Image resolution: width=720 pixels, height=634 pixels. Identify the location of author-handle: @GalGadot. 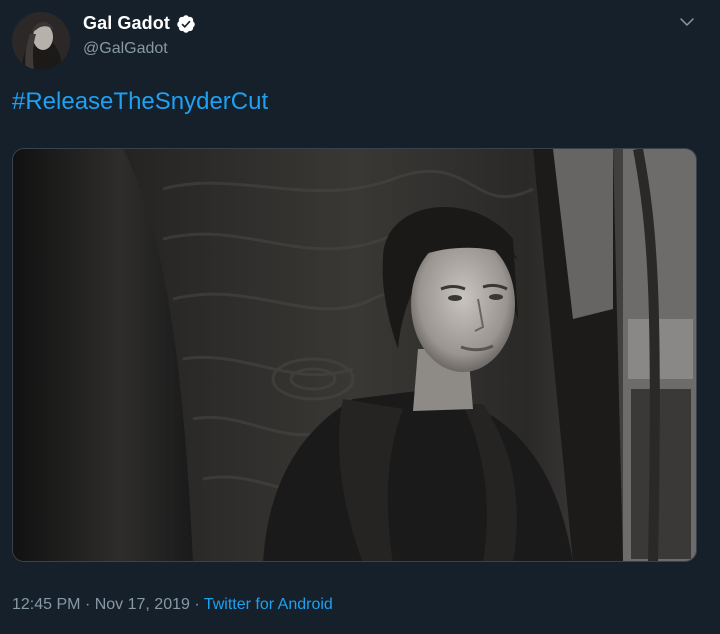
(125, 49).